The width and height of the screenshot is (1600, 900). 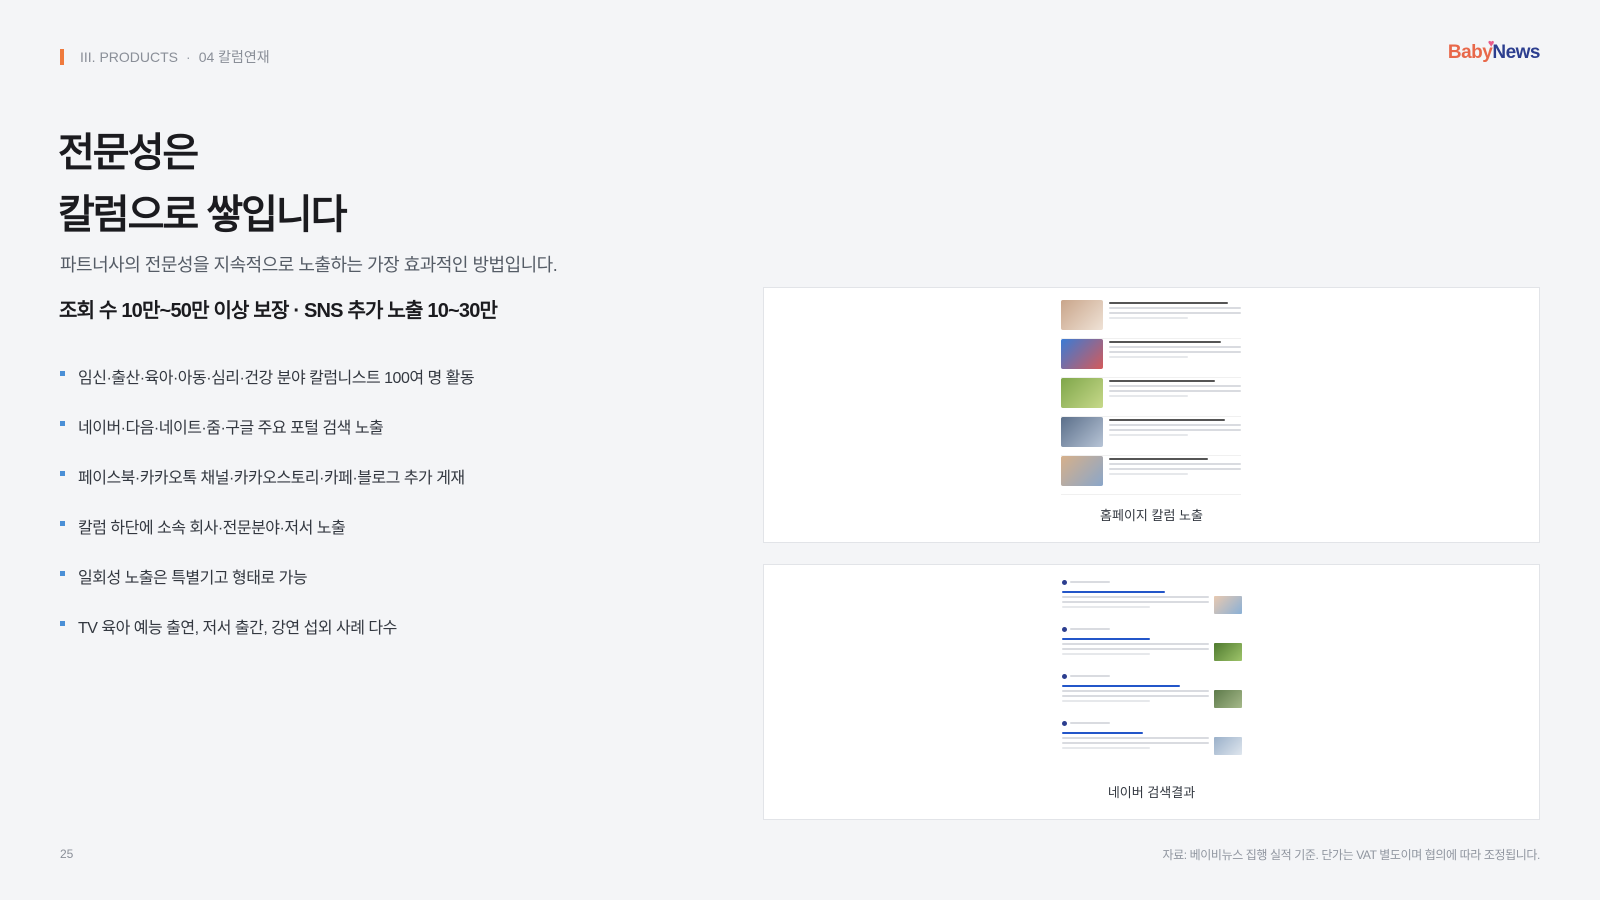 I want to click on breadcrumb-section: III. PRODUCTS, so click(x=129, y=57).